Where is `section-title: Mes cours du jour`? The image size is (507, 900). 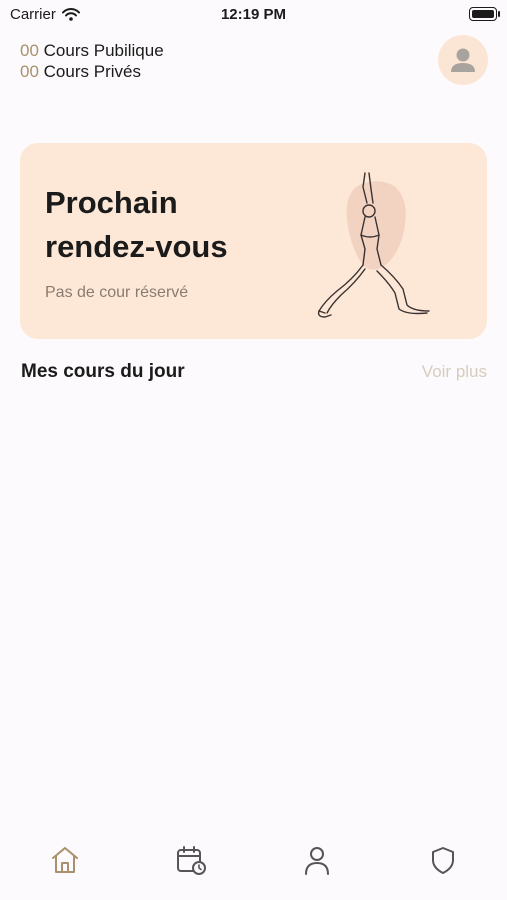
section-title: Mes cours du jour is located at coordinates (103, 371).